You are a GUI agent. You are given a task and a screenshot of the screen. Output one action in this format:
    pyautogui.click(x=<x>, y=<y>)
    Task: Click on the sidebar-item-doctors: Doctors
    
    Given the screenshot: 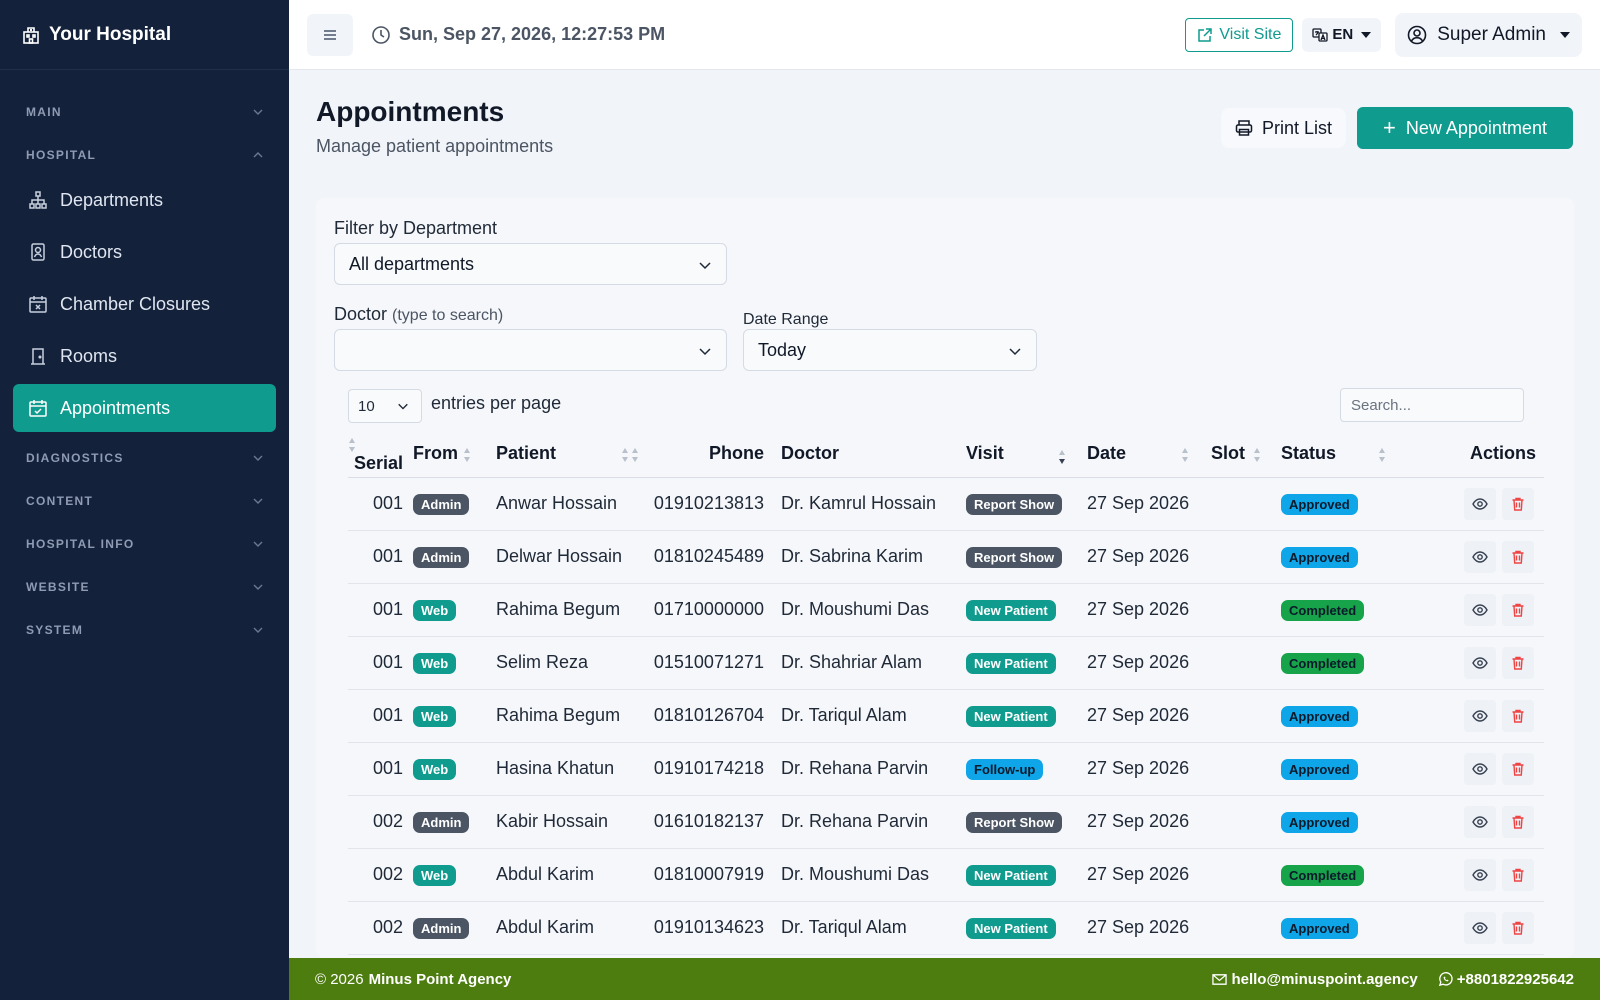 What is the action you would take?
    pyautogui.click(x=144, y=252)
    